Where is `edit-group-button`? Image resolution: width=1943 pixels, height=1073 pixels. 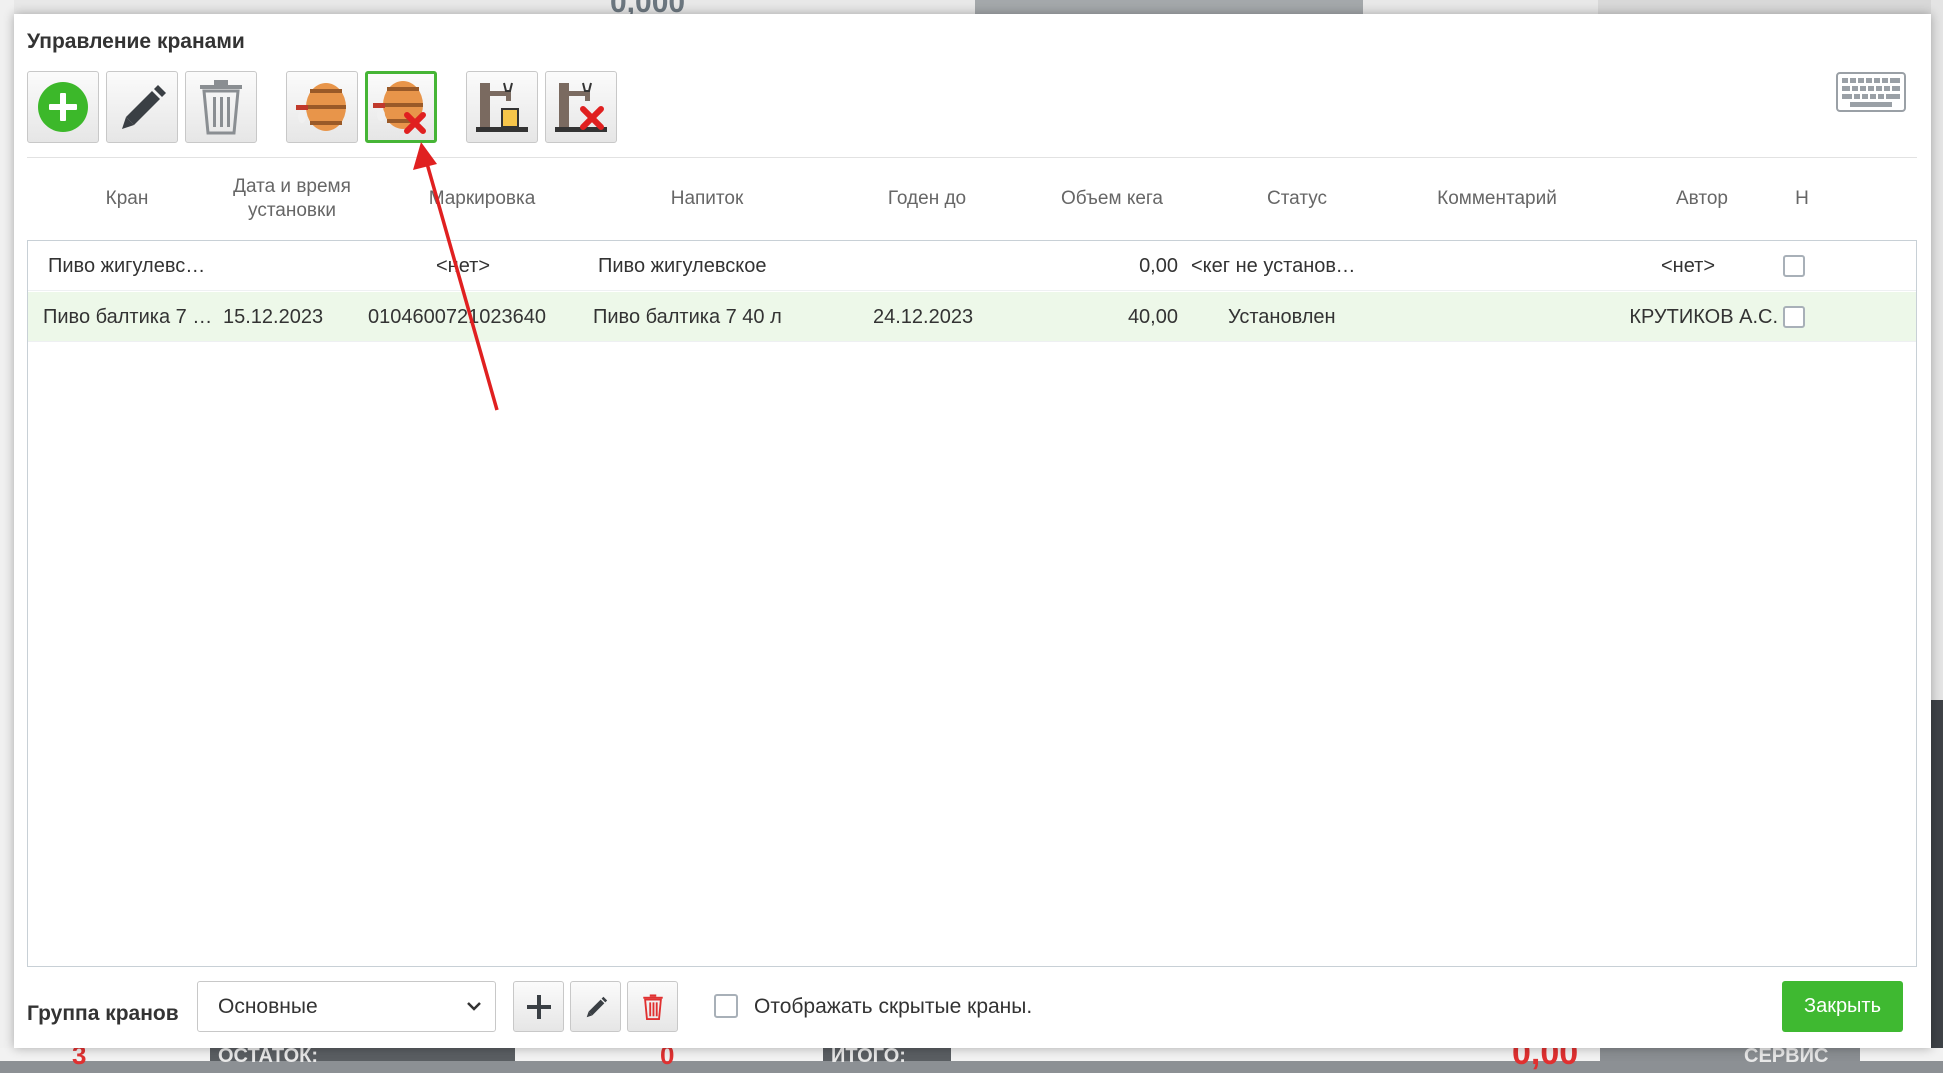 edit-group-button is located at coordinates (595, 1006).